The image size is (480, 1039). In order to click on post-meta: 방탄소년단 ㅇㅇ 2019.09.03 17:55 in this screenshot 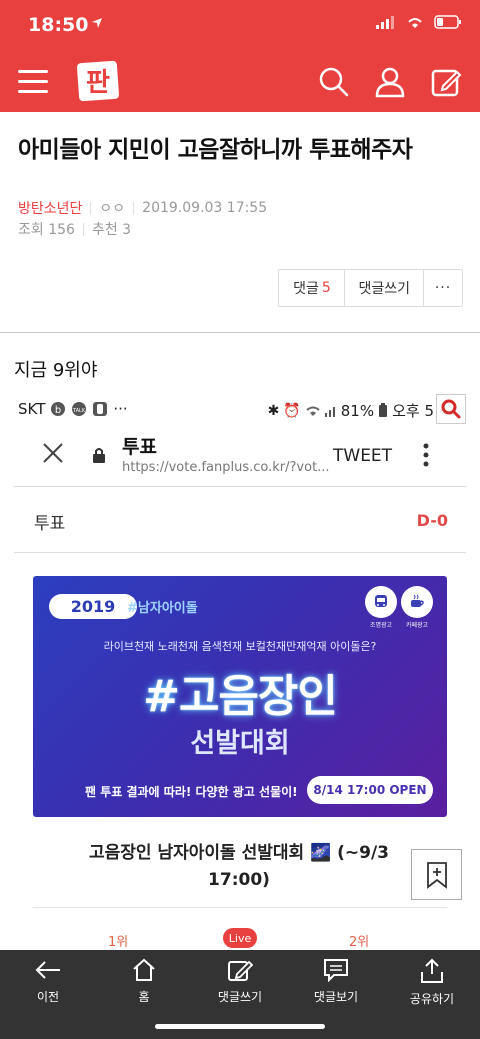, I will do `click(142, 208)`.